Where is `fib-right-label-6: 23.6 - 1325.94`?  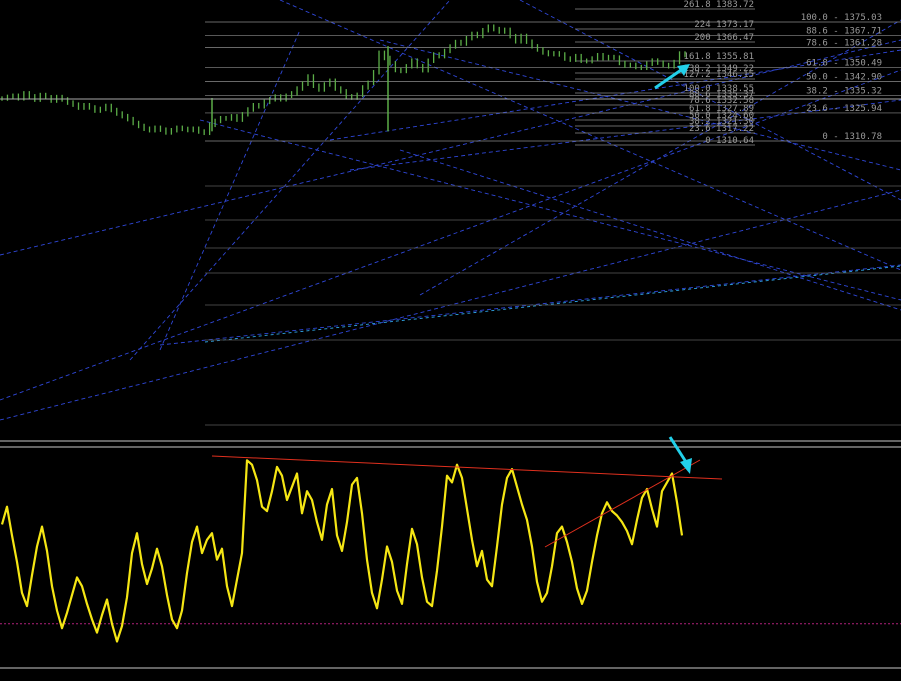 fib-right-label-6: 23.6 - 1325.94 is located at coordinates (844, 109).